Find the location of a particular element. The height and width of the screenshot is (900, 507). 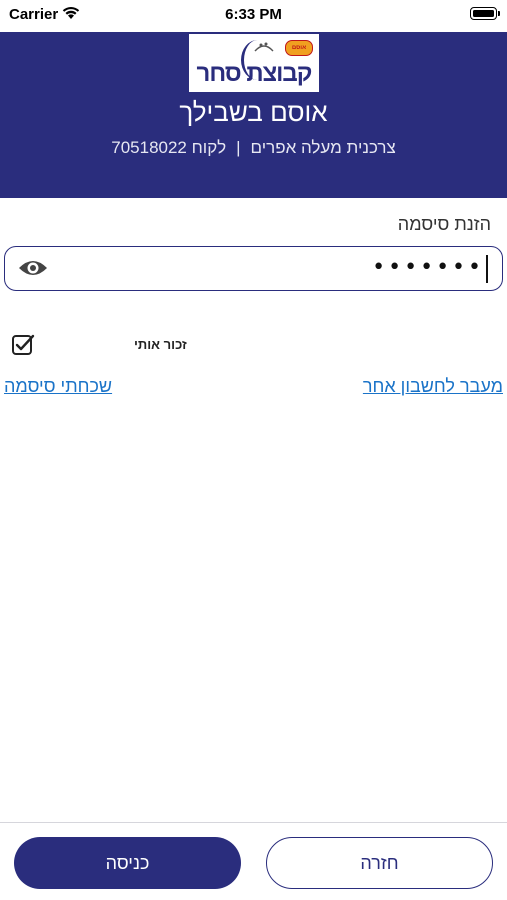

password-field: ••••••• is located at coordinates (253, 268).